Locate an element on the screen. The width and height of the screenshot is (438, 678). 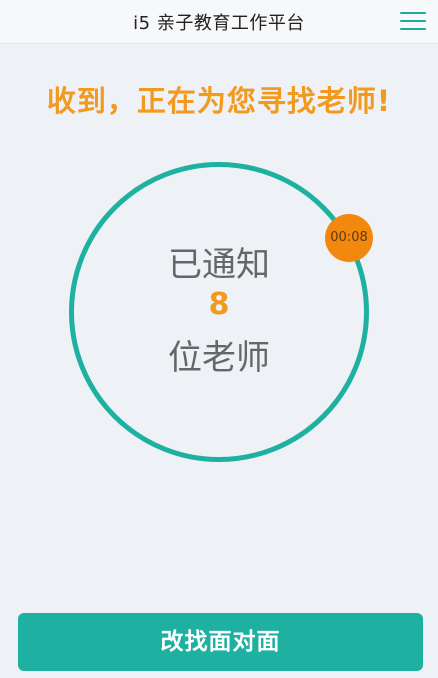
switch-to-face-to-face-button: 改找面对面 is located at coordinates (220, 642).